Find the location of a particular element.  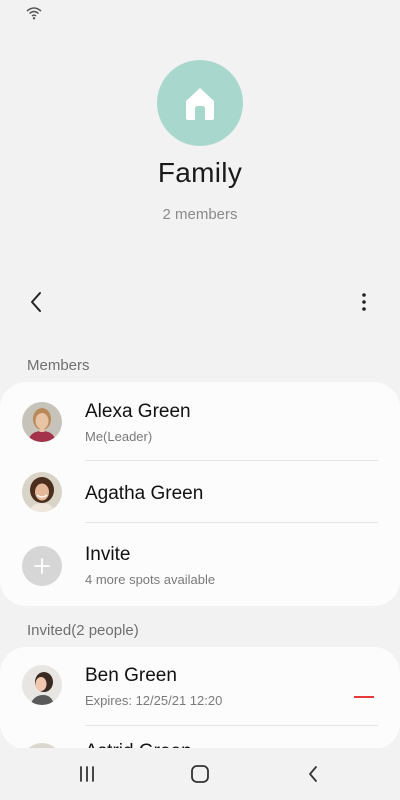

recent-apps-button is located at coordinates (87, 774).